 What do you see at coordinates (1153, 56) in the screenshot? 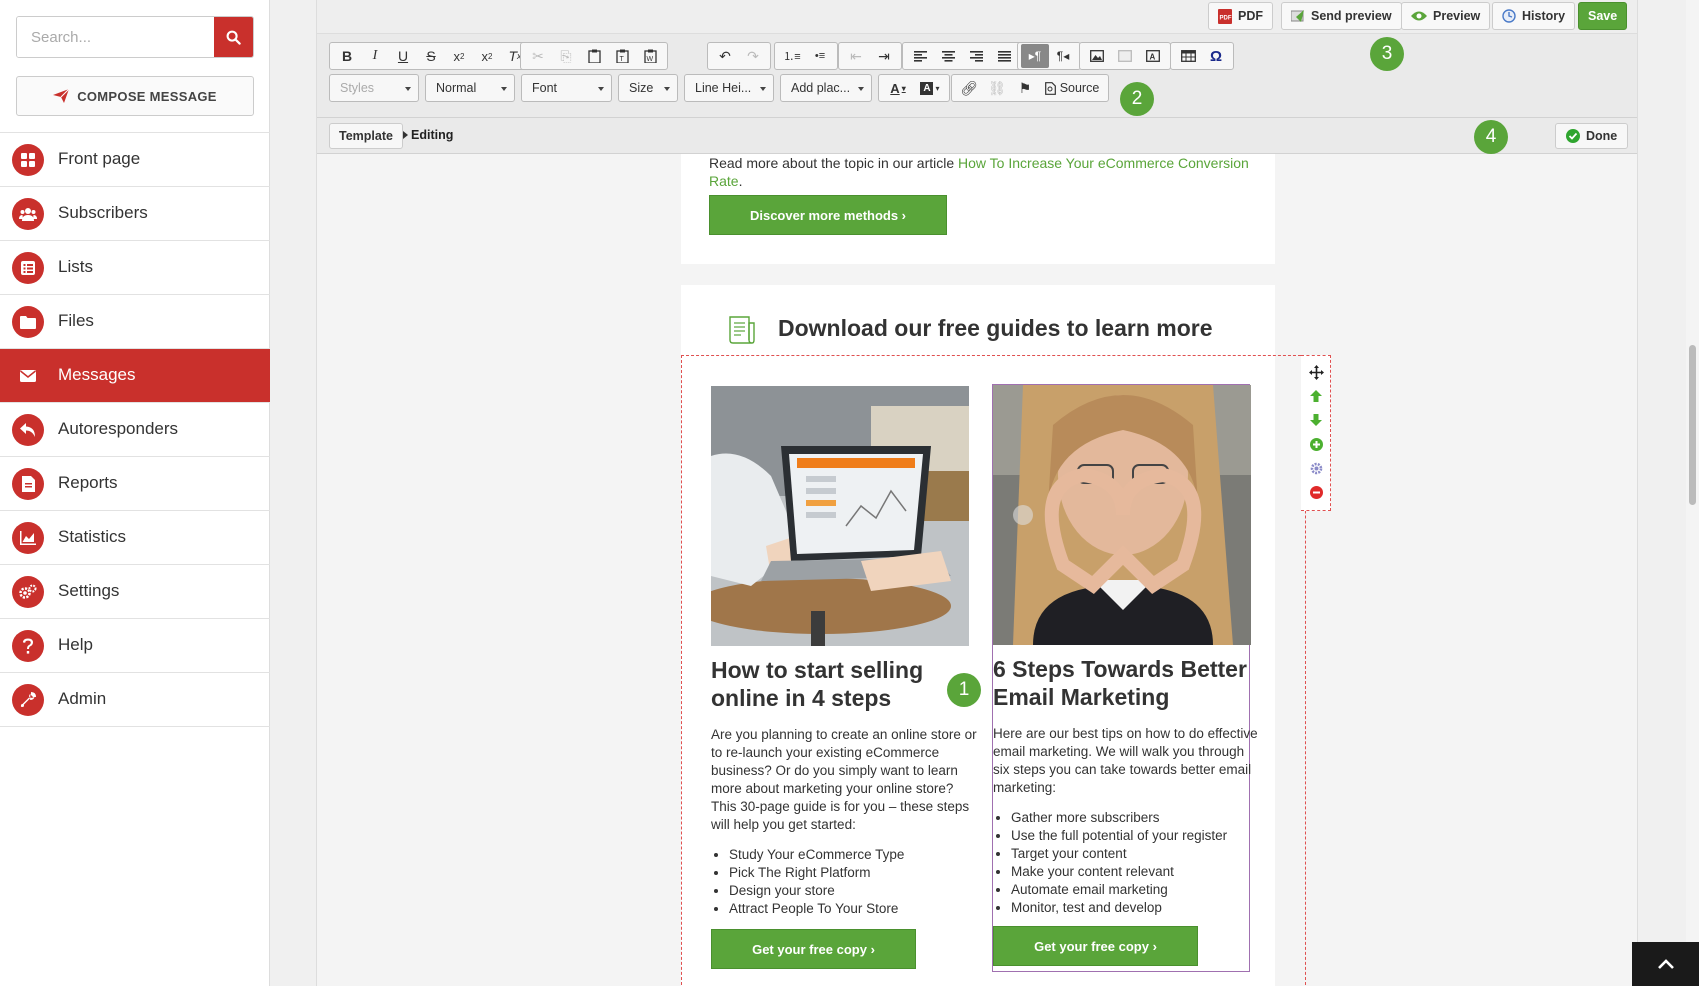
I see `text-box-icon: A` at bounding box center [1153, 56].